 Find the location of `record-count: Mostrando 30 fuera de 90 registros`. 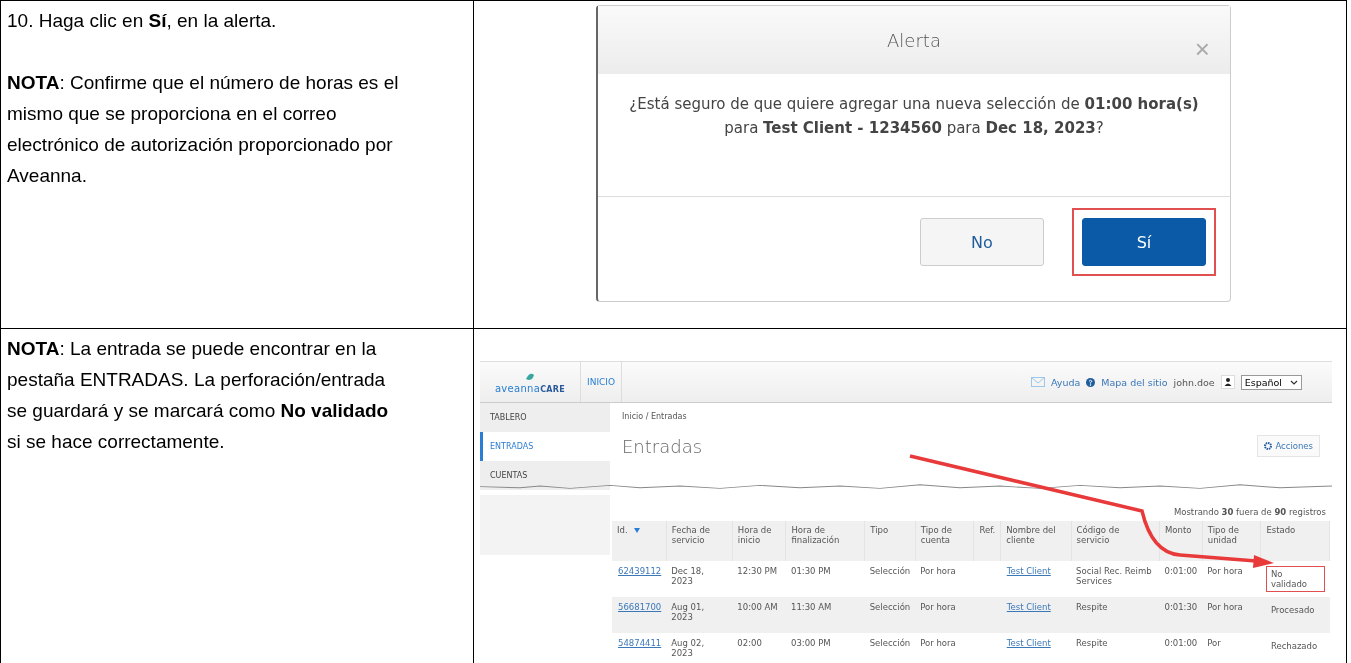

record-count: Mostrando 30 fuera de 90 registros is located at coordinates (1249, 512).